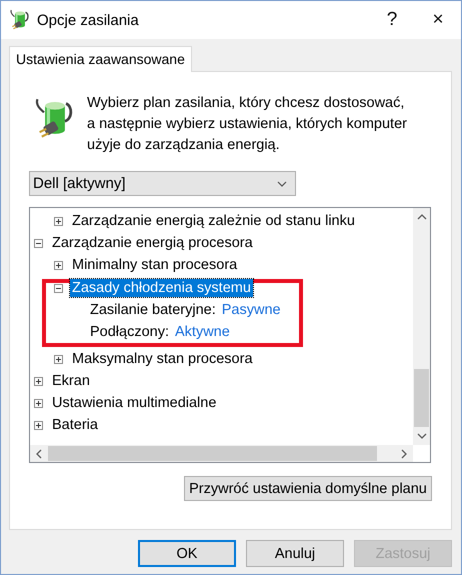 This screenshot has width=462, height=575. Describe the element at coordinates (247, 124) in the screenshot. I see `instruction-text: Wybierz plan zasilania, który chcesz dostosować, a następnie wybierz ustawienia, których komputer użyje do zarządzania energią.` at that location.